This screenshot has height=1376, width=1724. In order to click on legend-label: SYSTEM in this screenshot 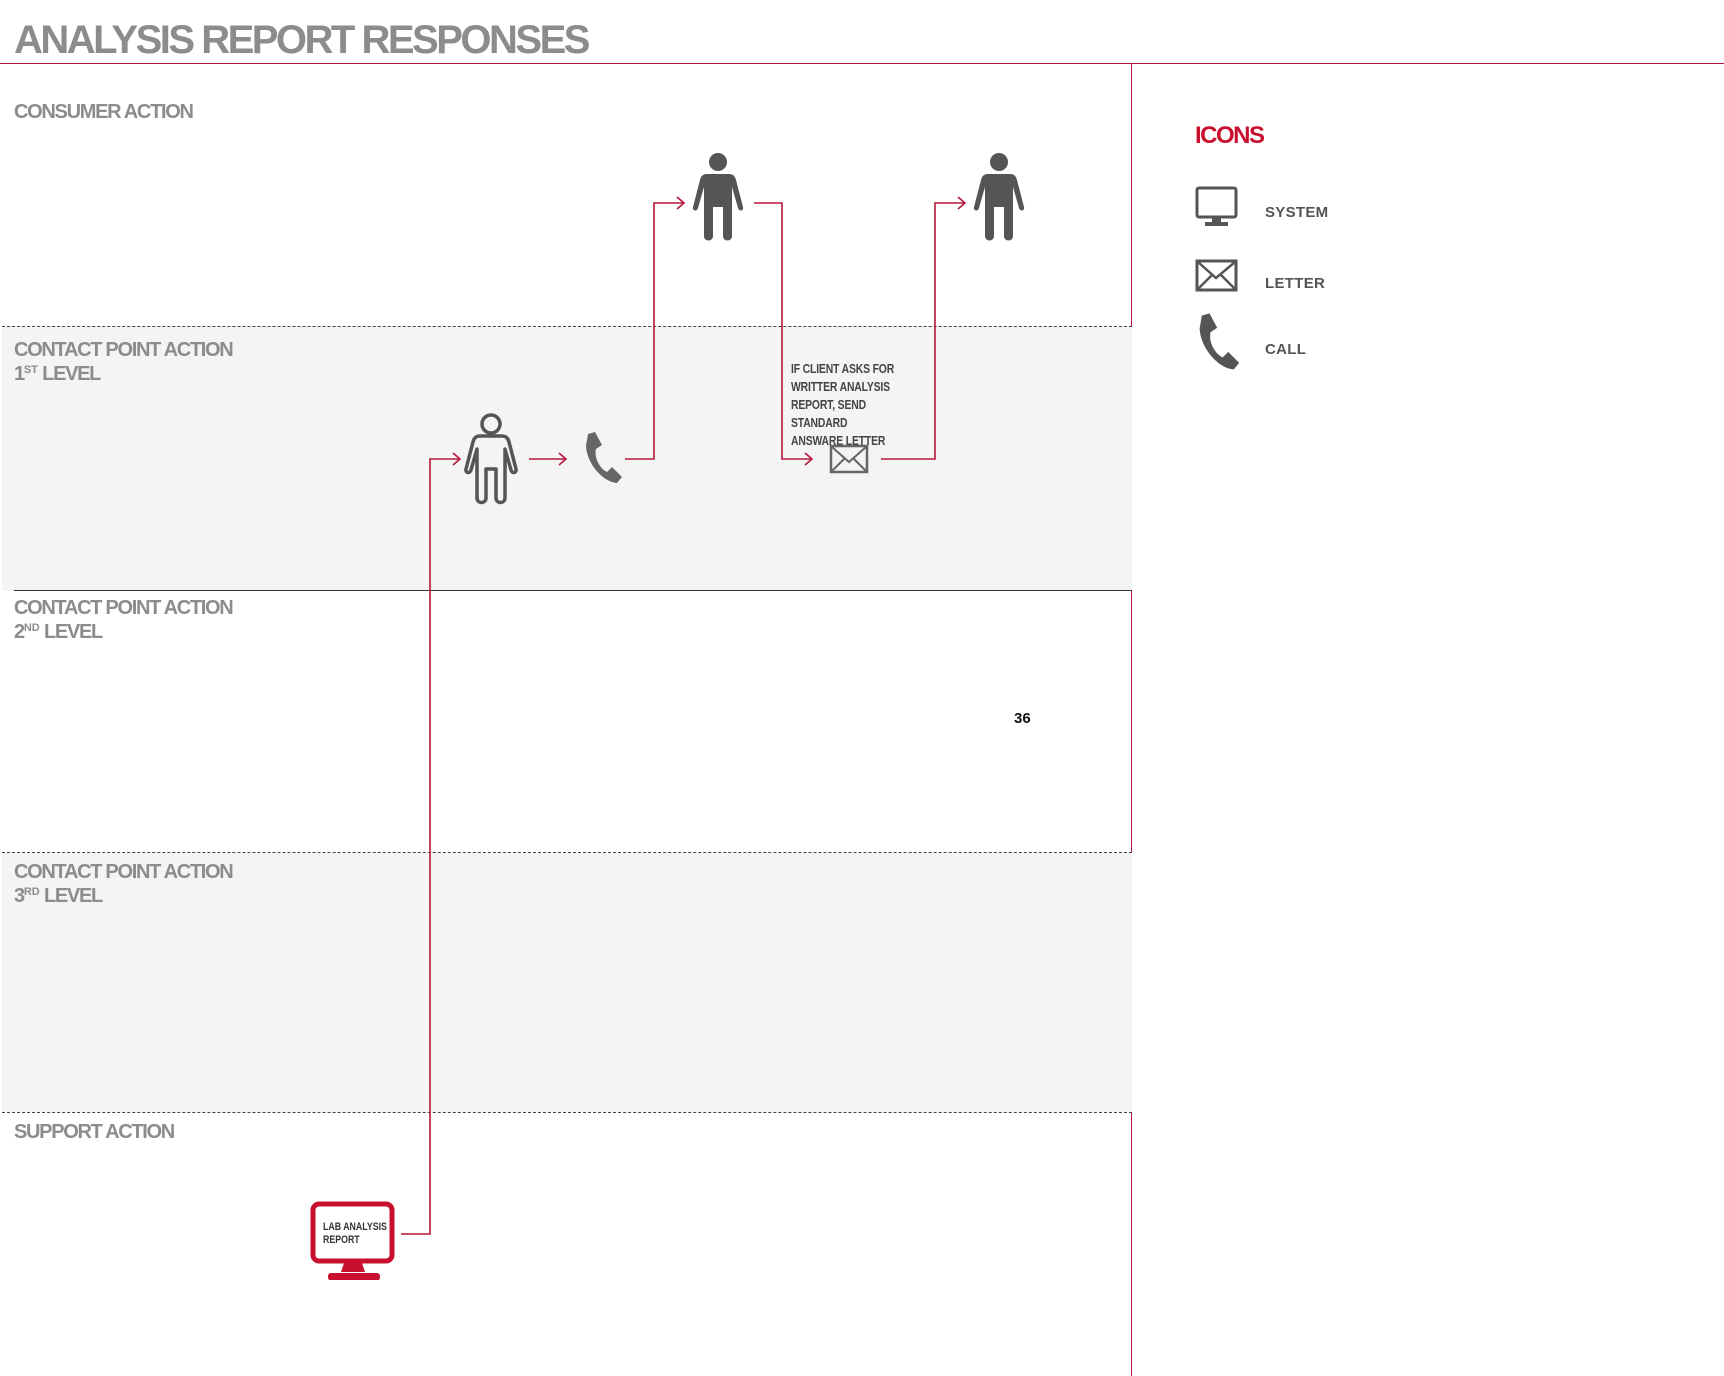, I will do `click(1297, 212)`.